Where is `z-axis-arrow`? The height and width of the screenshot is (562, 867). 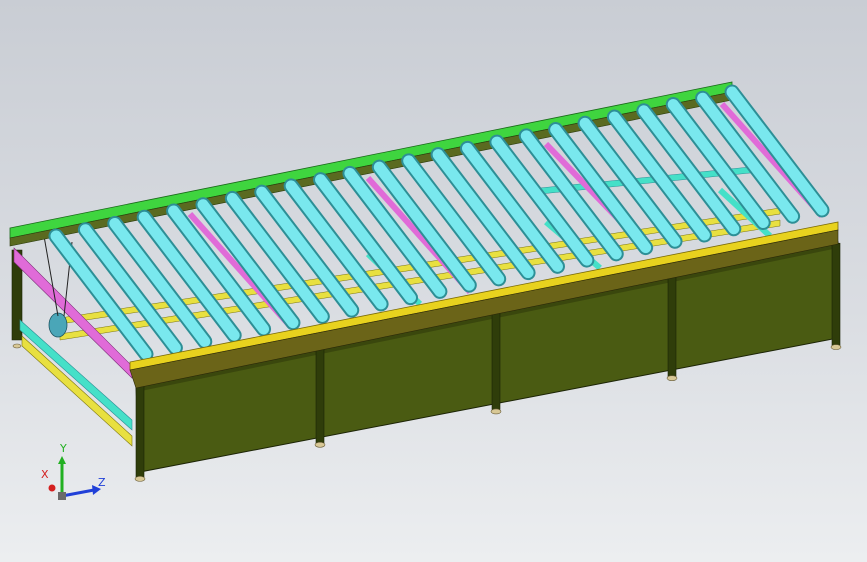
z-axis-arrow is located at coordinates (78, 493).